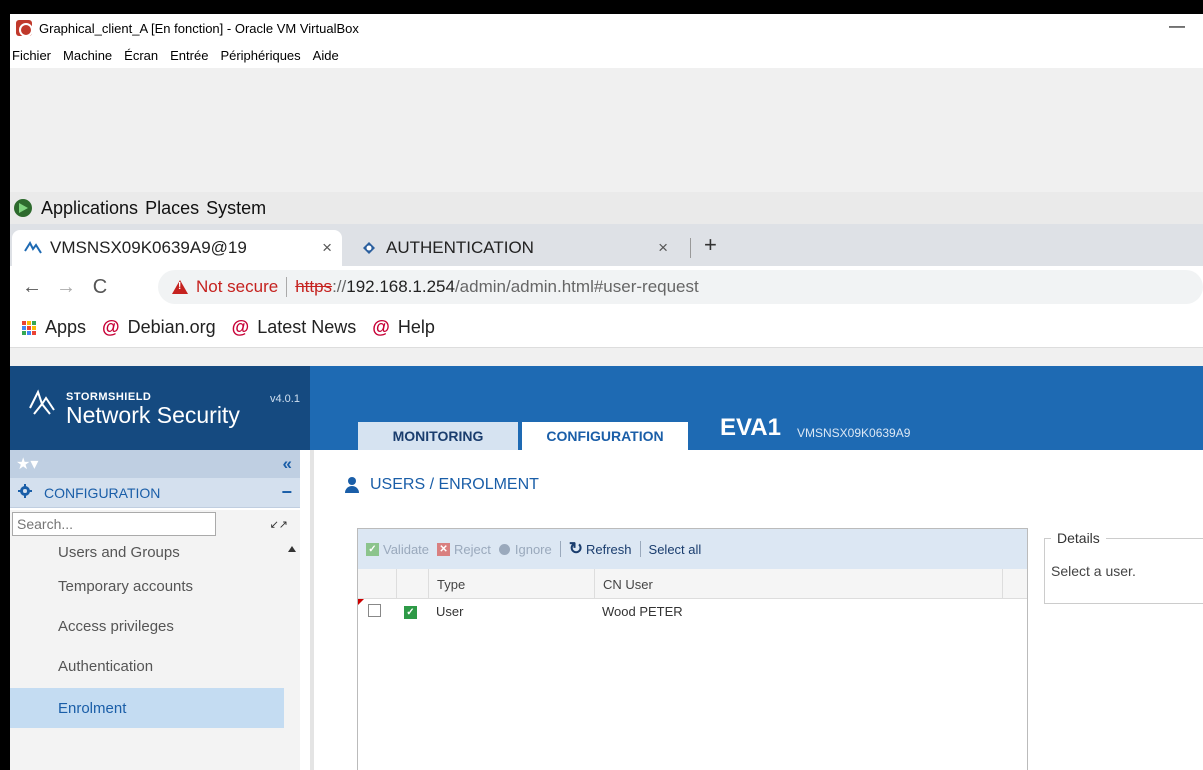  I want to click on bookmark-label: Apps, so click(66, 327).